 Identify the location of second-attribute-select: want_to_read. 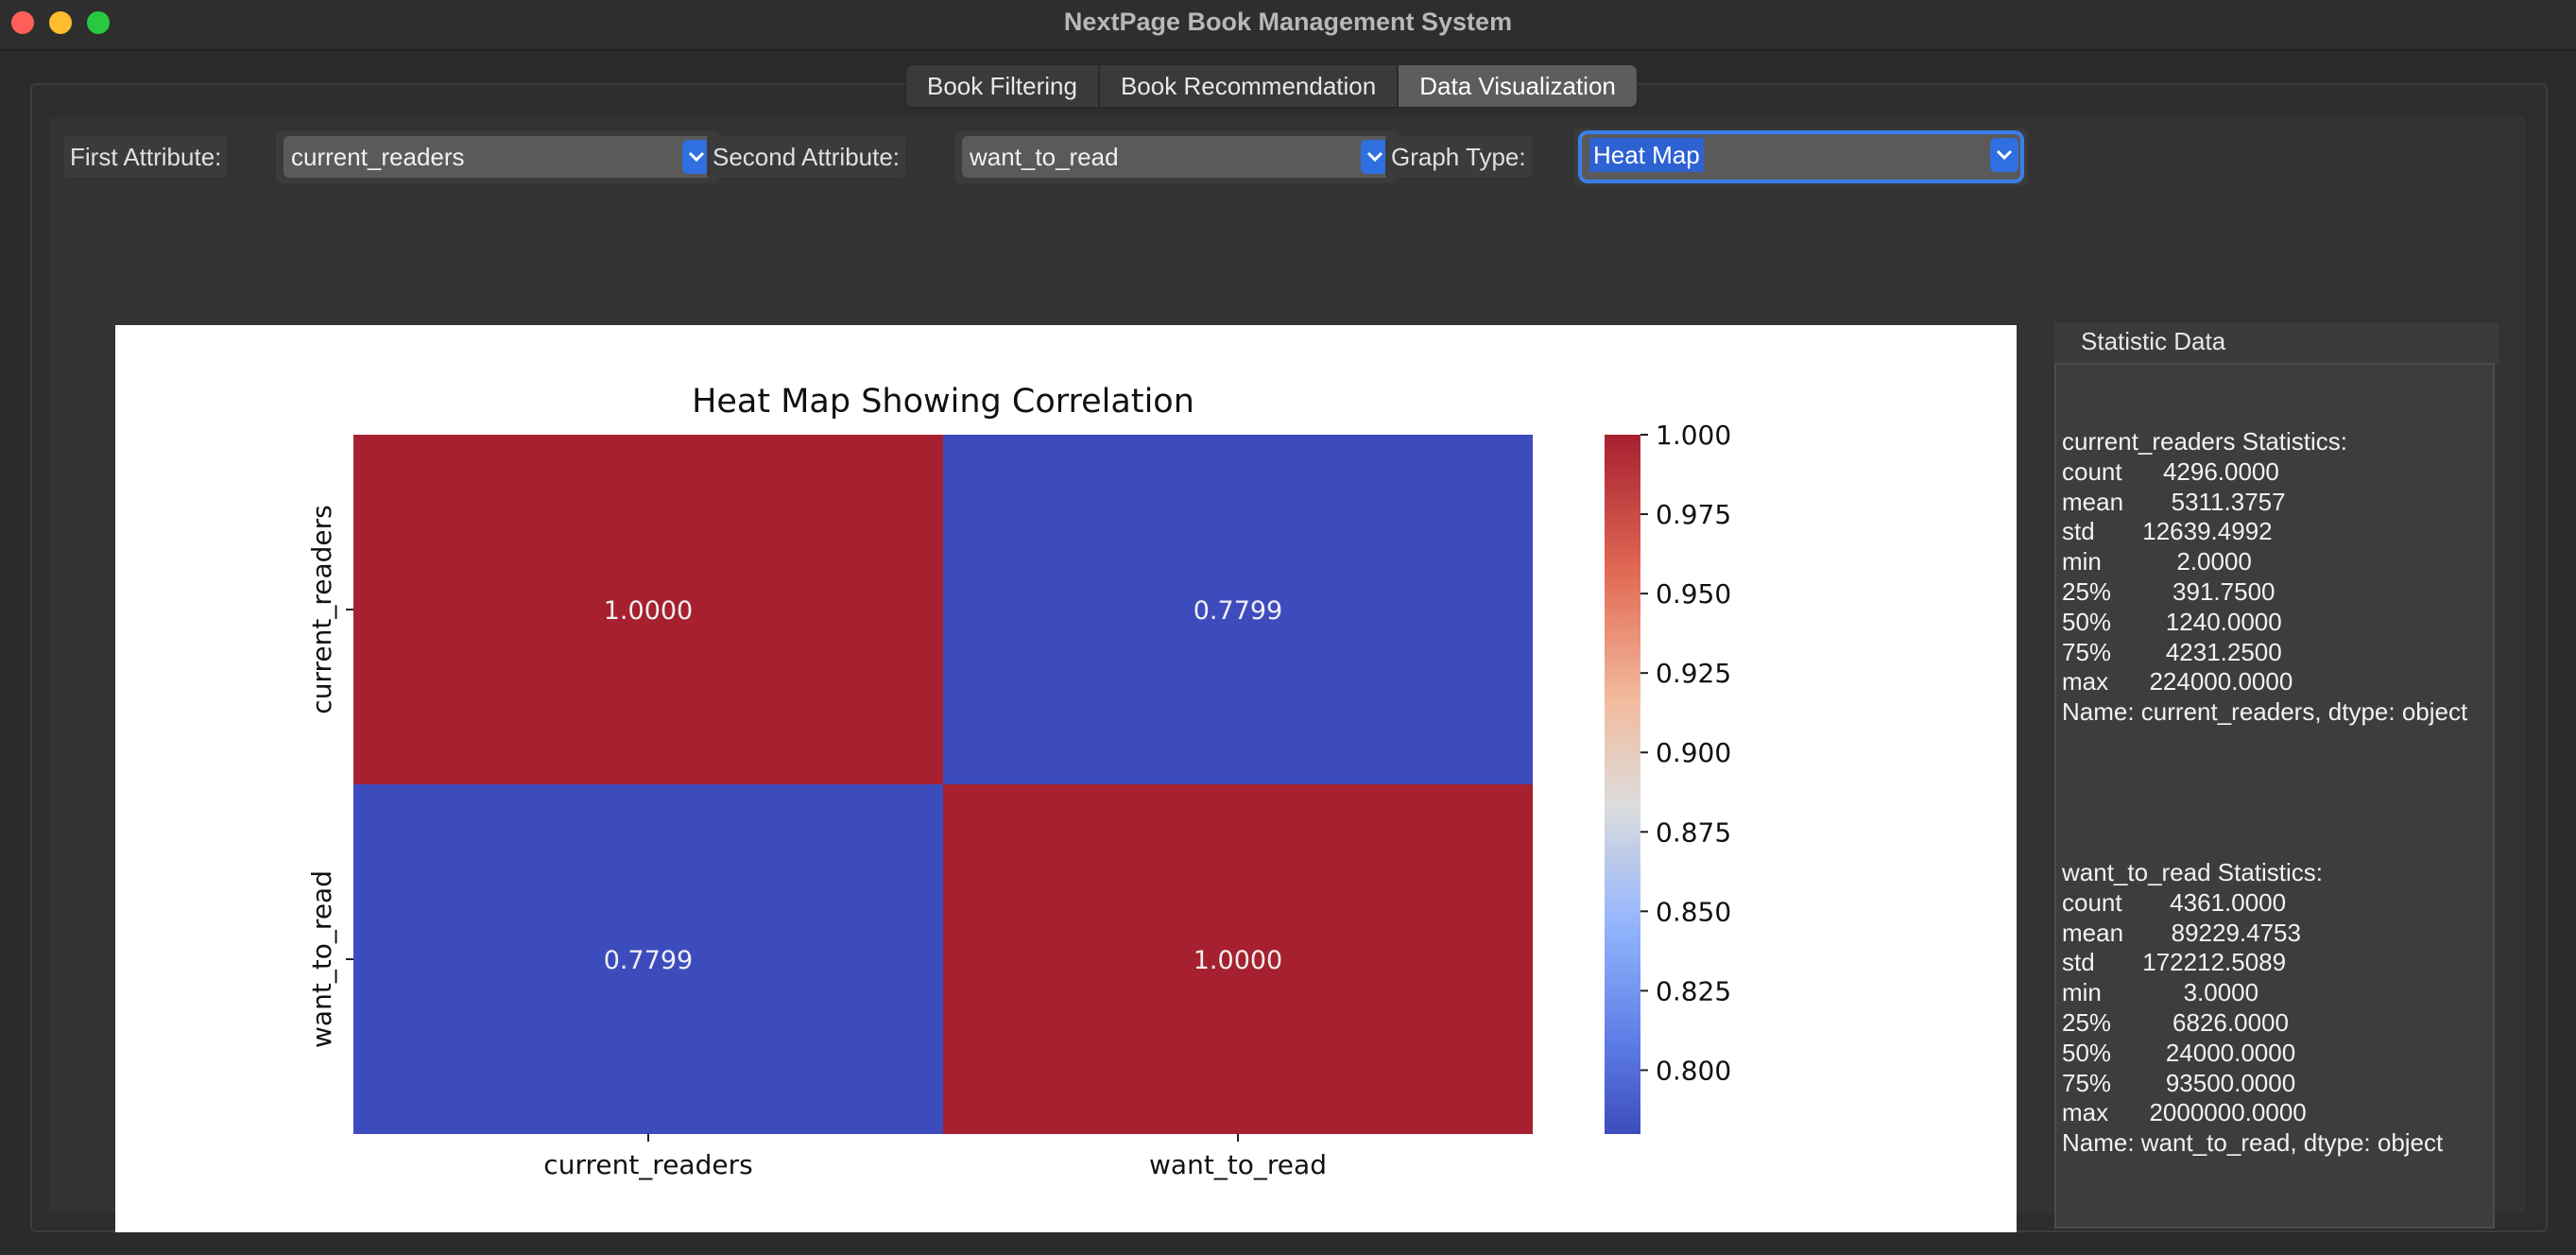
(1176, 157).